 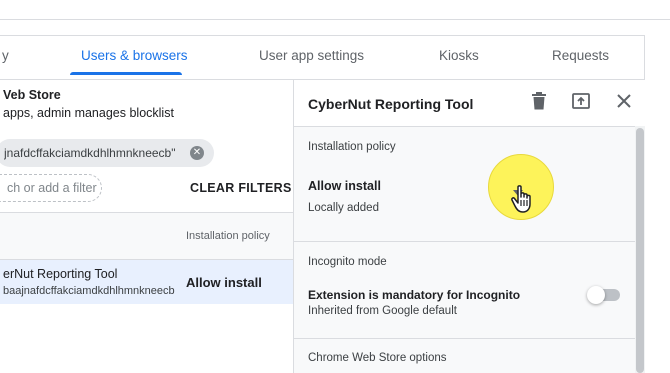 I want to click on row-installation-policy: Allow install, so click(x=224, y=282).